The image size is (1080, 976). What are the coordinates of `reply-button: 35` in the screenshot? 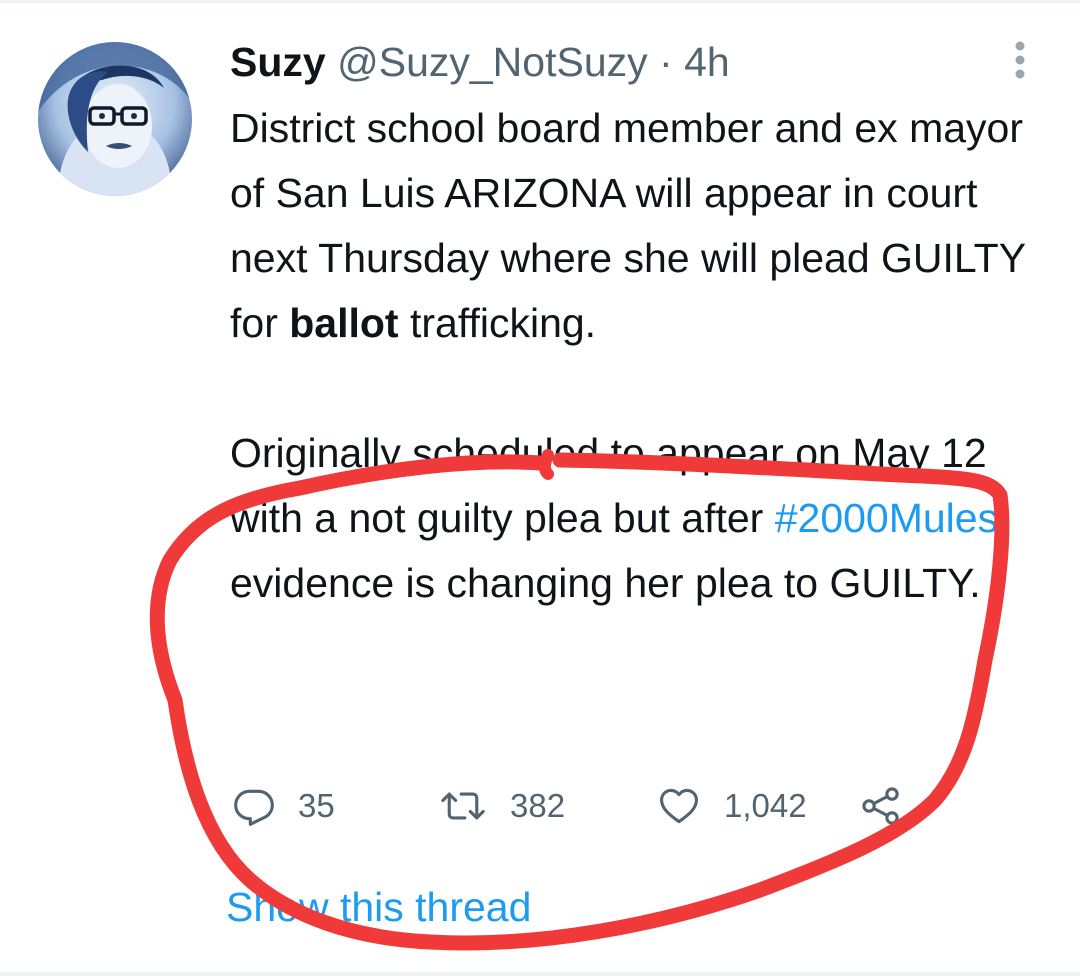 It's located at (283, 806).